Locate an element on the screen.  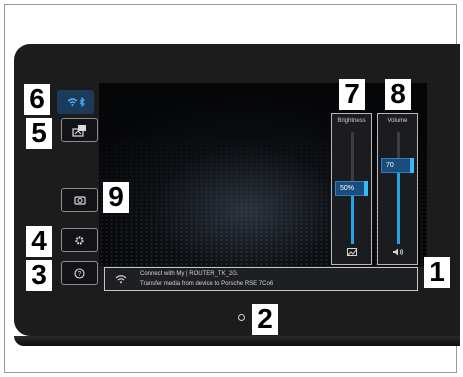
brightness-slider-panel: Brightness 50% is located at coordinates (351, 189).